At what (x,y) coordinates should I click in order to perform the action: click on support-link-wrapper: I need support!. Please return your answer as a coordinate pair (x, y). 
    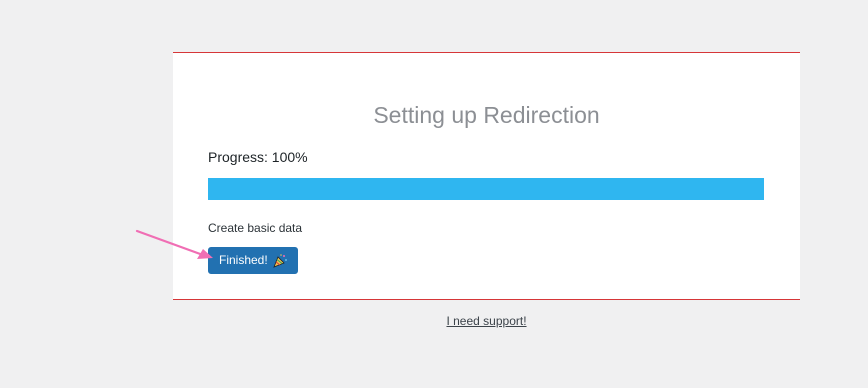
    Looking at the image, I should click on (434, 321).